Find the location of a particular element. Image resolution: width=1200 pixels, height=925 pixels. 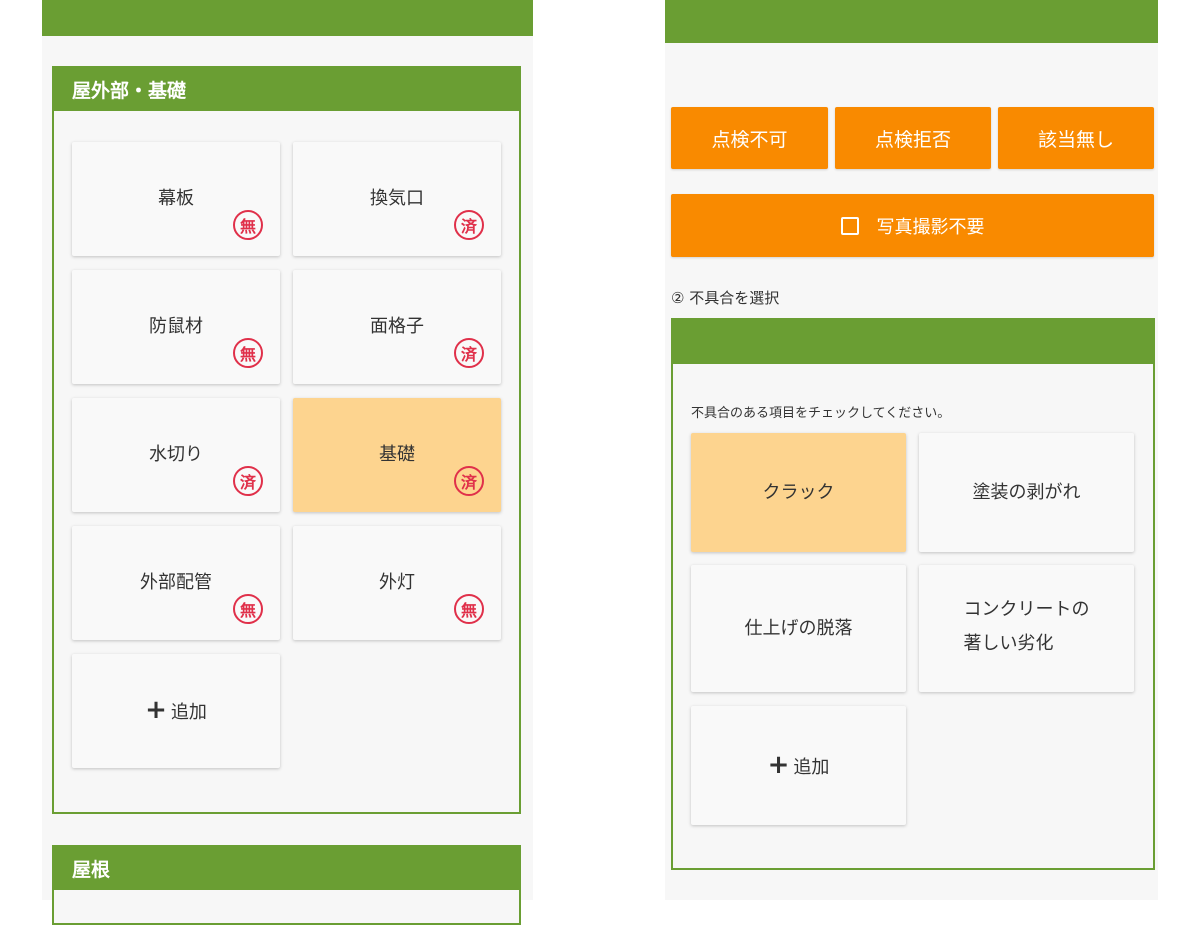

defect-label-line1: コンクリートの is located at coordinates (1026, 609).